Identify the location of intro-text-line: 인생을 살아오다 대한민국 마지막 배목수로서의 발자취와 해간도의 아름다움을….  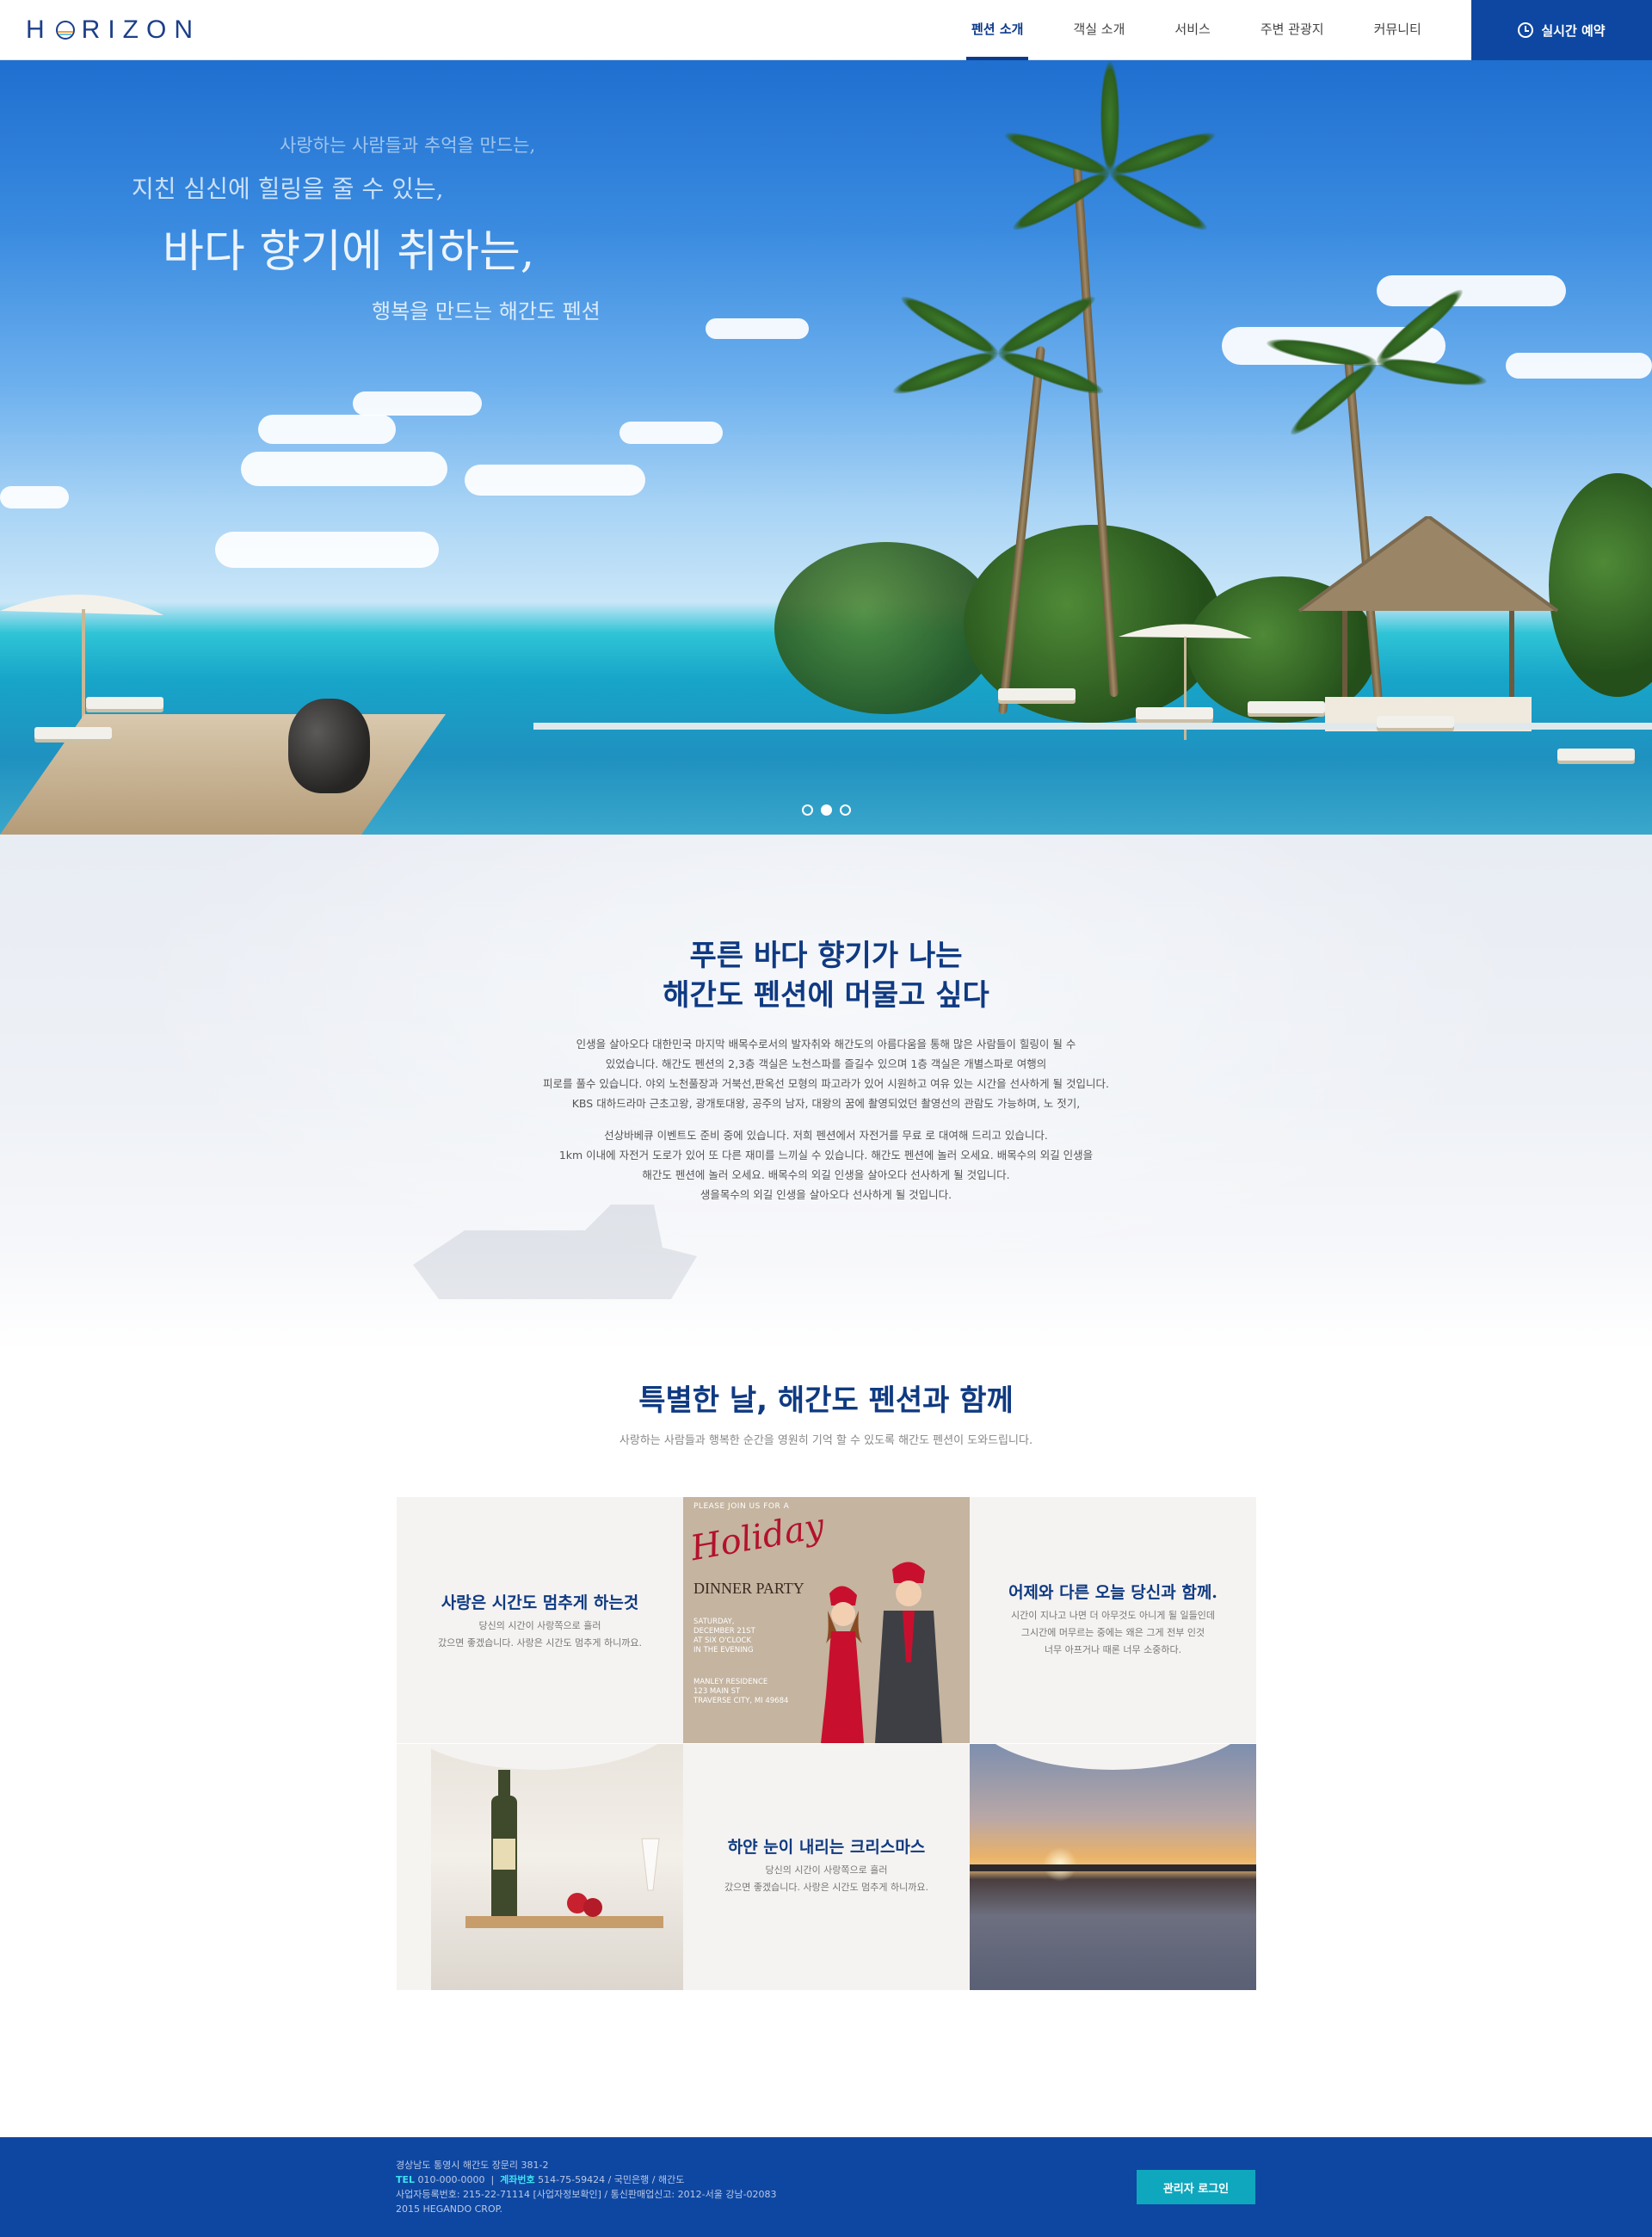
(826, 1044).